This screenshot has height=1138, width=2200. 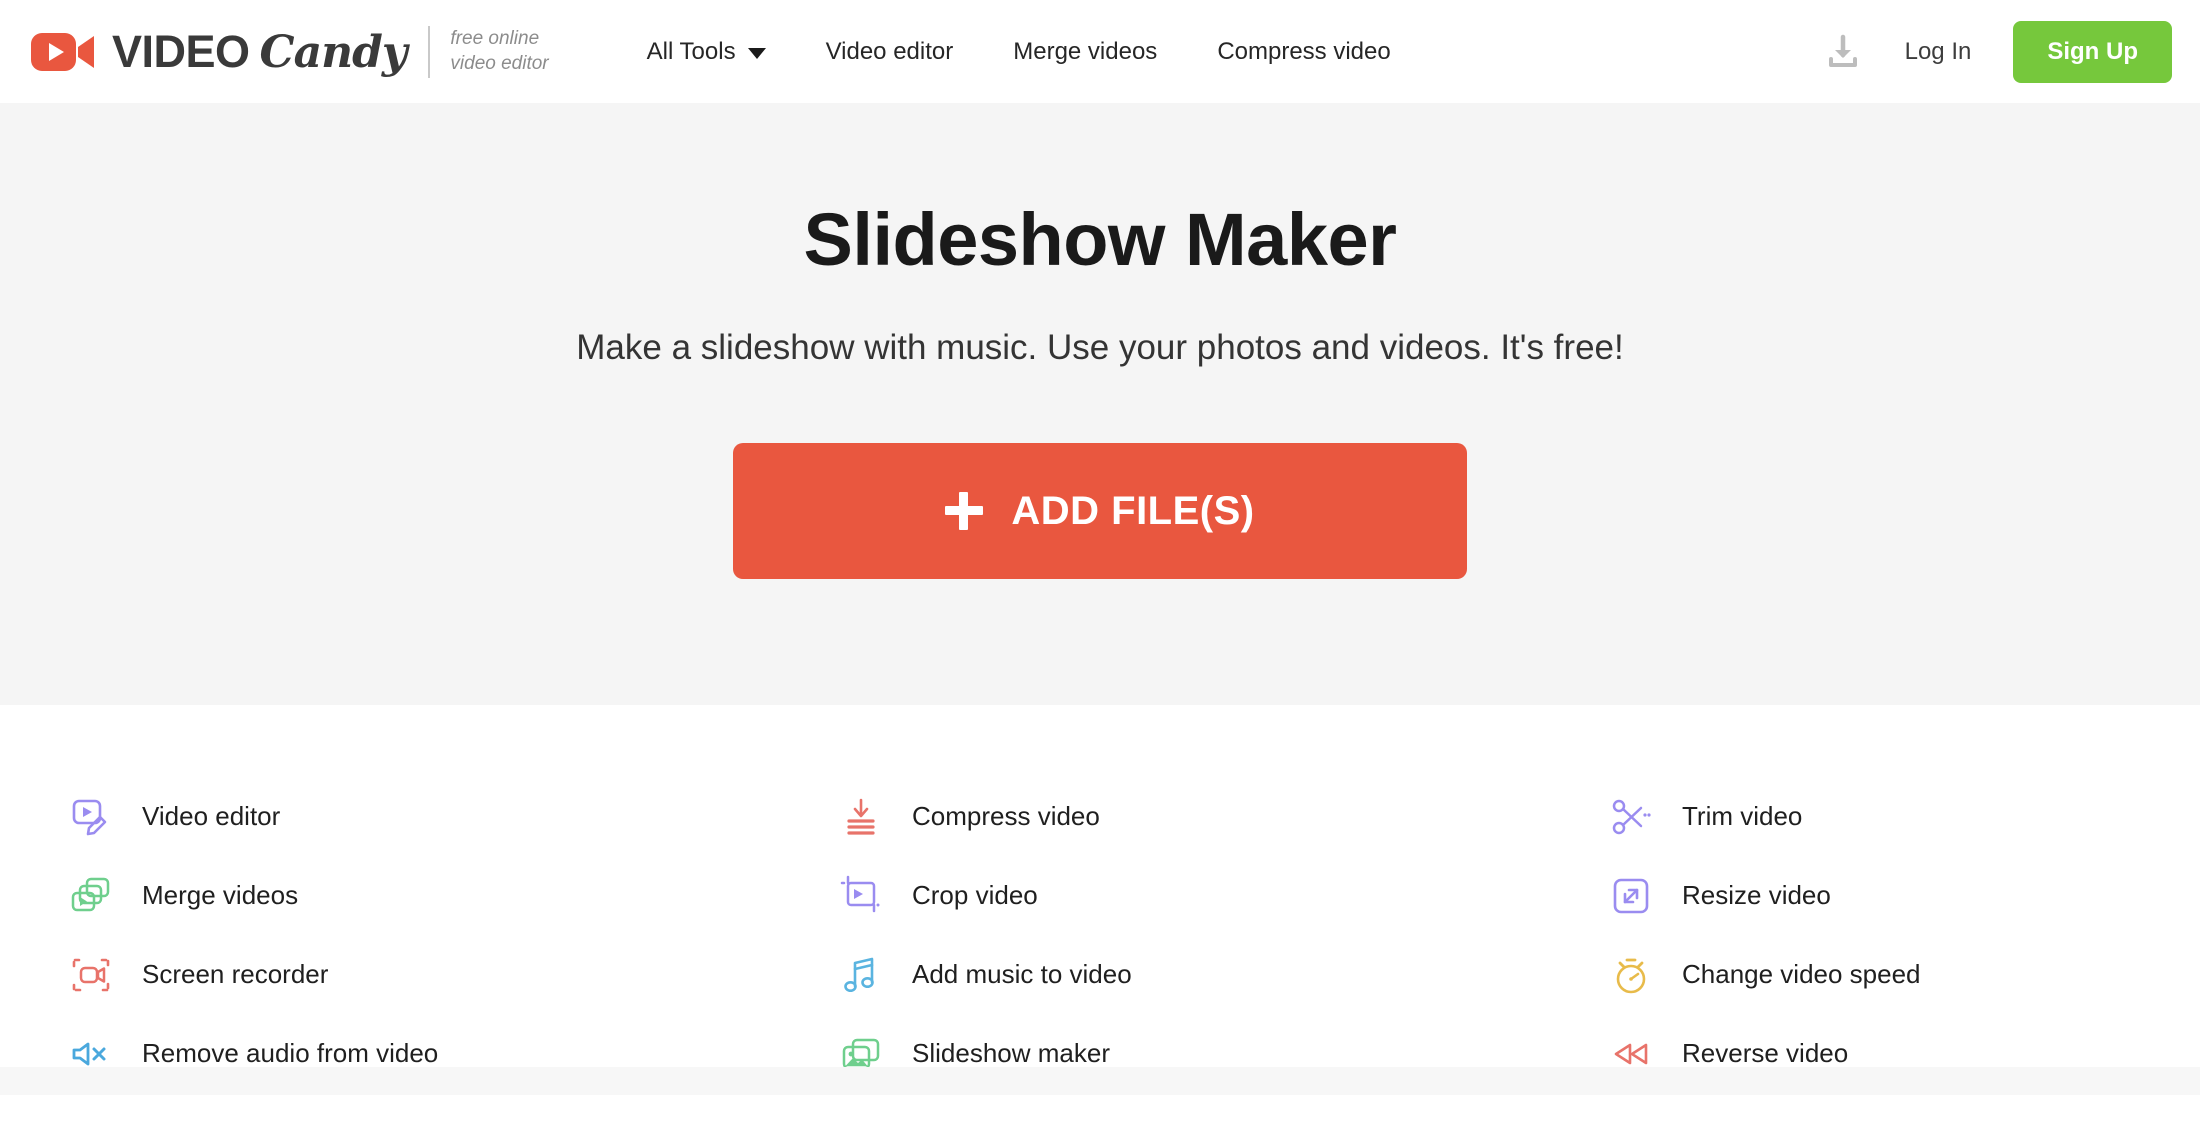 I want to click on logo-tagline-line2: video editor, so click(x=499, y=63).